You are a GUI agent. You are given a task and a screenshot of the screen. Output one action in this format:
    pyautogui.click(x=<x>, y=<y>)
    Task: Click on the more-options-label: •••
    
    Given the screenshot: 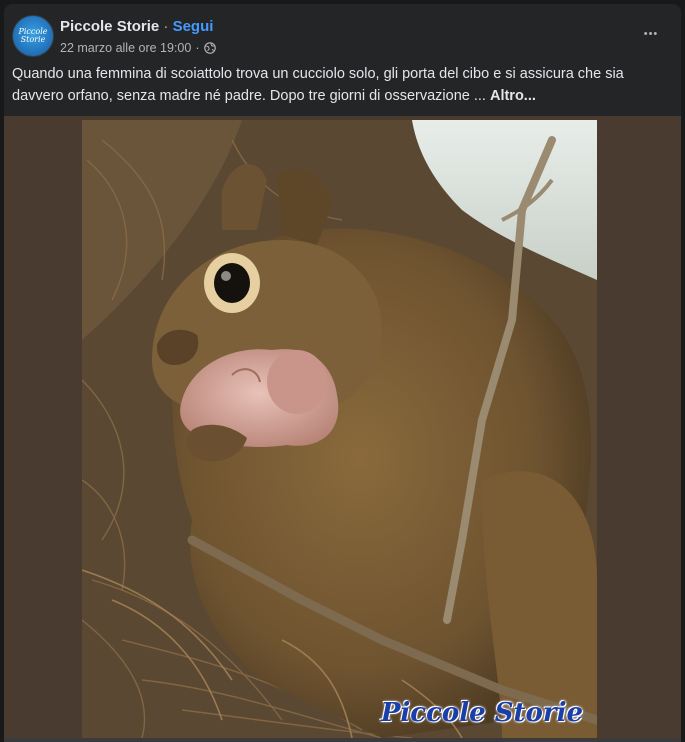 What is the action you would take?
    pyautogui.click(x=651, y=34)
    